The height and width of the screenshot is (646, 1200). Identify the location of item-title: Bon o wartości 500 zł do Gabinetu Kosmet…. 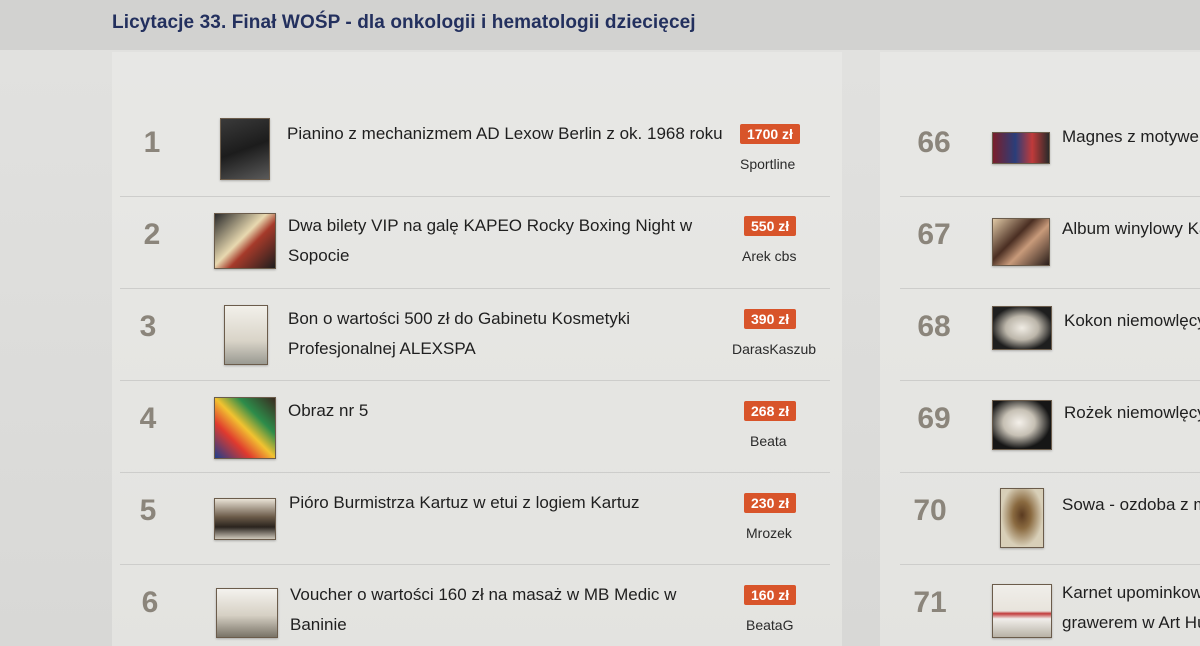
(459, 318).